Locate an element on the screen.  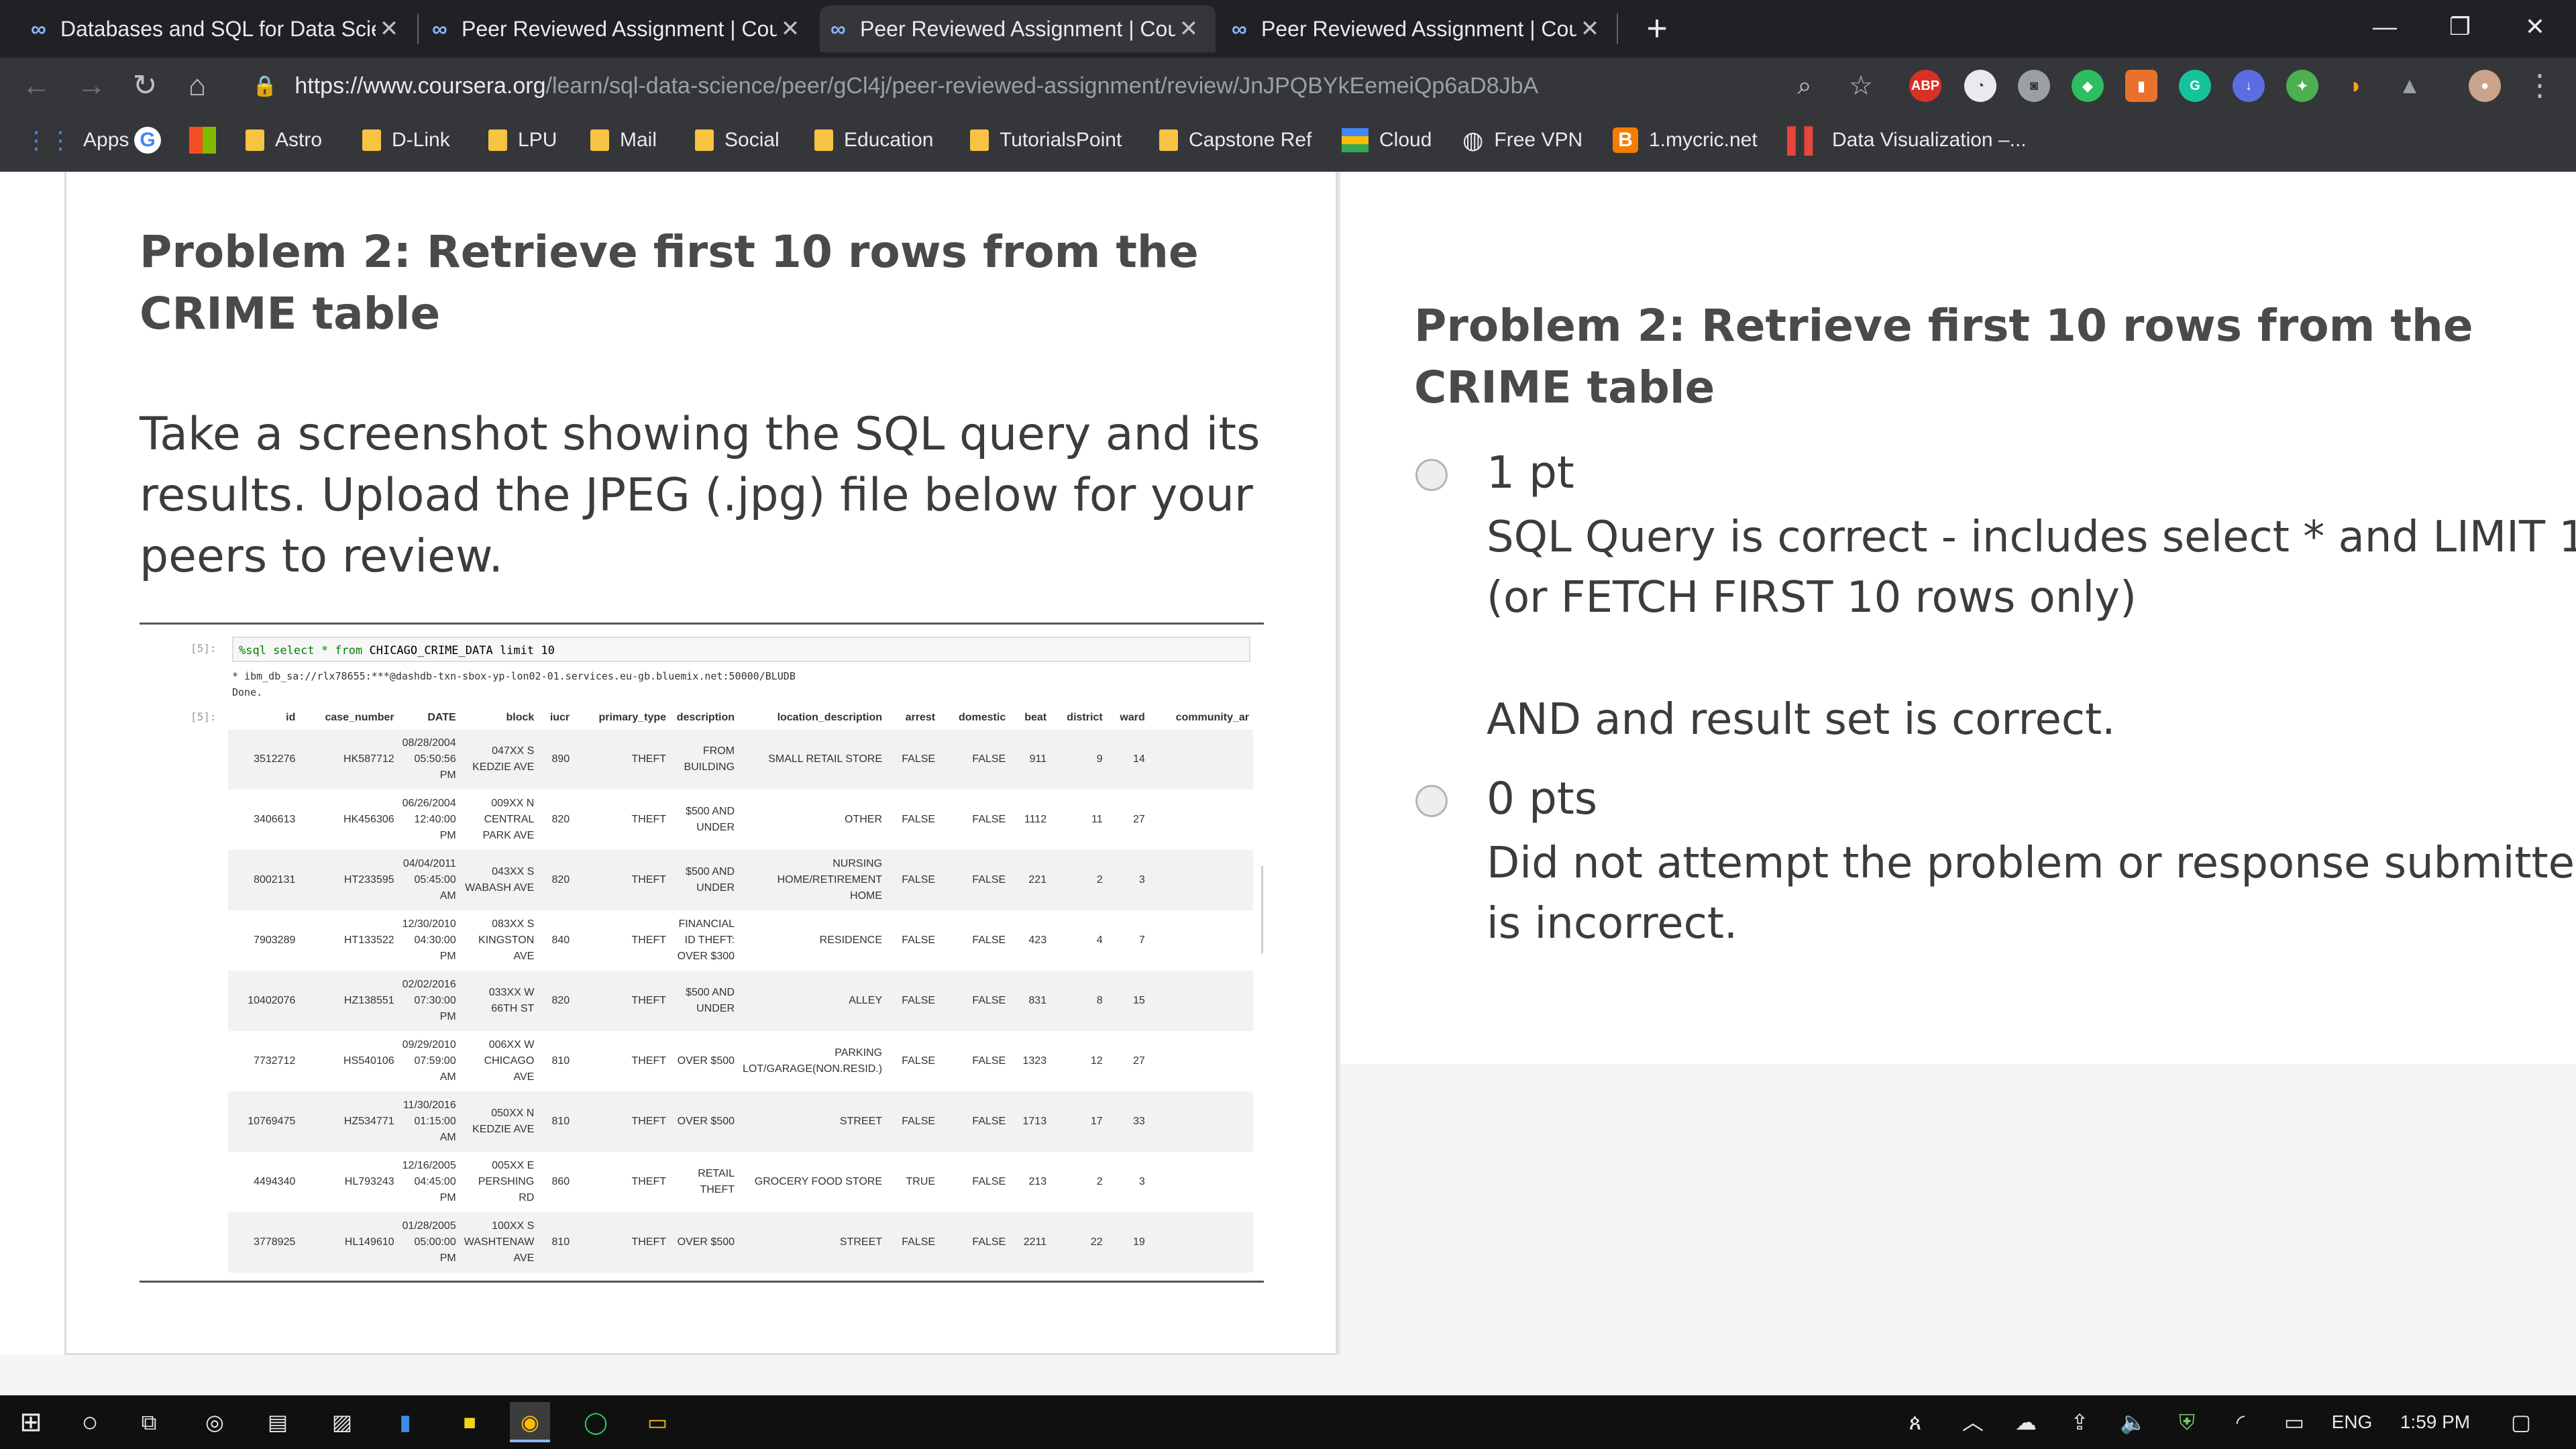
show-hidden-icons: ︿ is located at coordinates (1973, 1422).